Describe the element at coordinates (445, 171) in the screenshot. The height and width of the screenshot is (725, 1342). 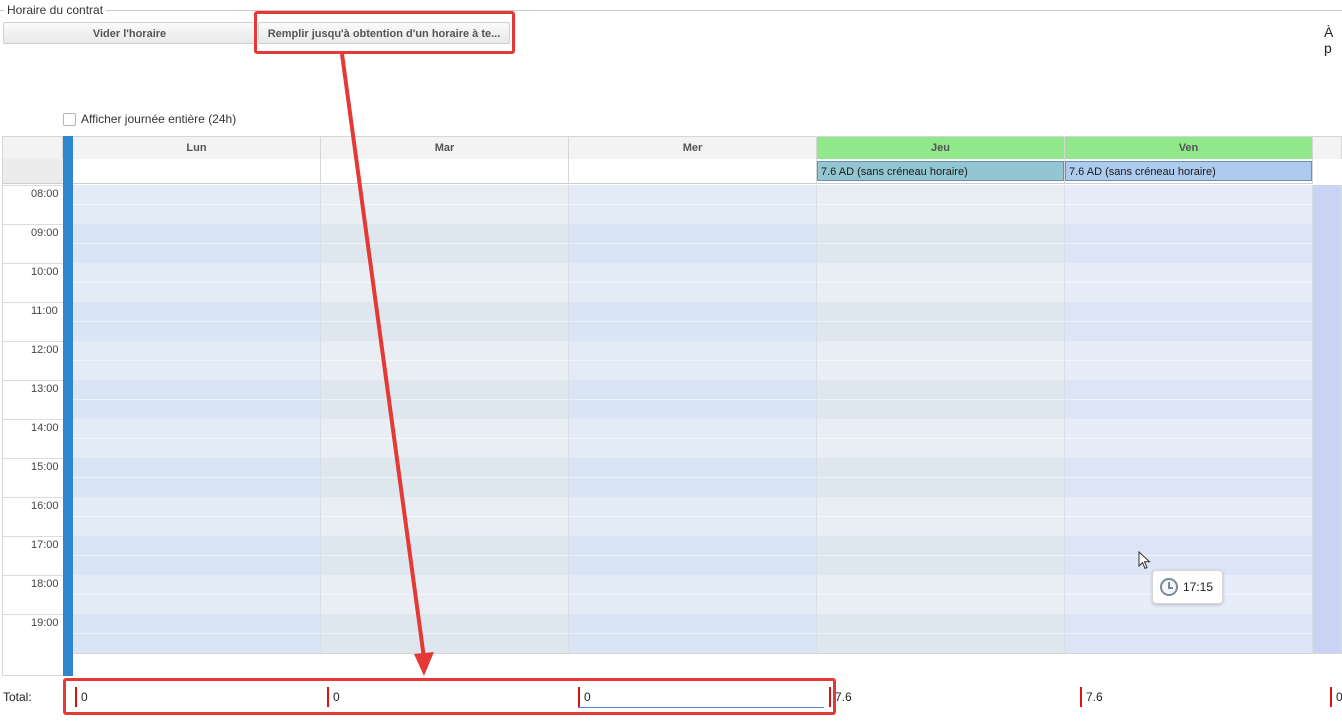
I see `allday-cell-mar` at that location.